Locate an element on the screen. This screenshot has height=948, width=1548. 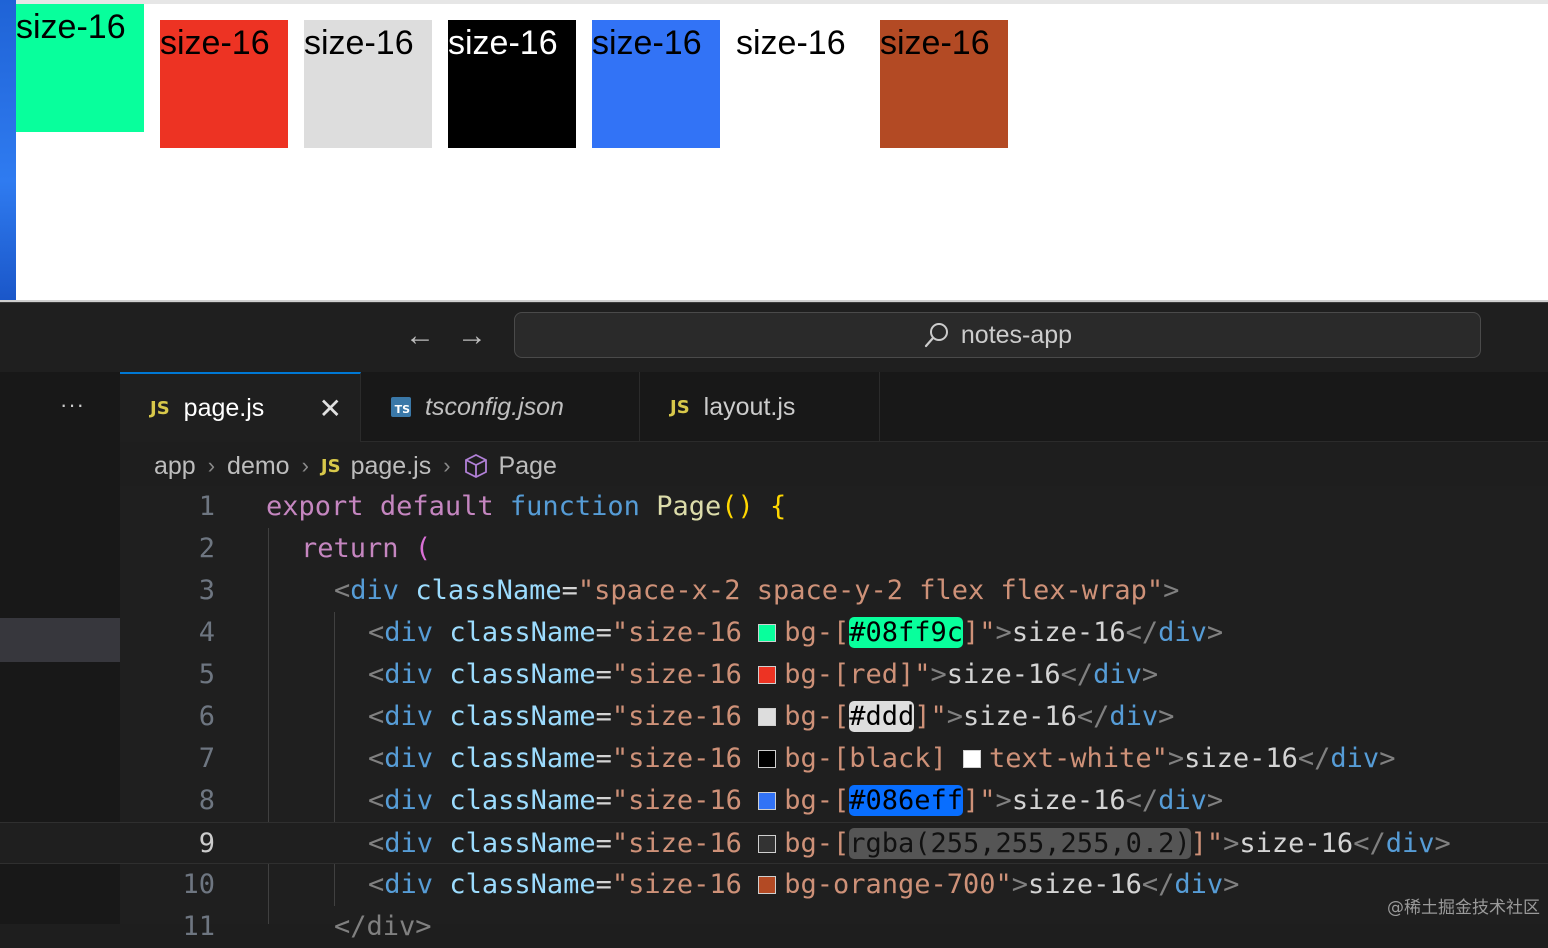
code-text: </div> is located at coordinates (383, 926).